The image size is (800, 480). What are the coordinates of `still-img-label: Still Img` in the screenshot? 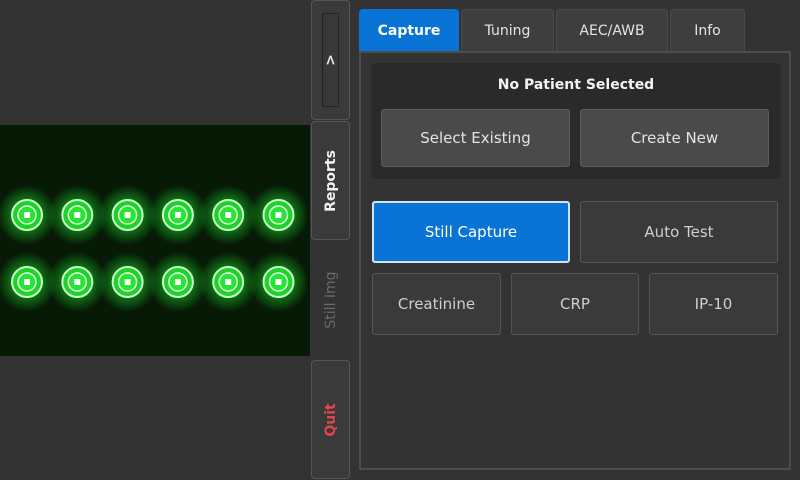 It's located at (330, 299).